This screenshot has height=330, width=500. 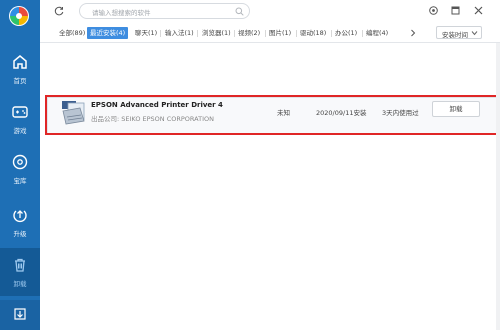 I want to click on tab-recent-installs: 最近安装(4), so click(x=108, y=33).